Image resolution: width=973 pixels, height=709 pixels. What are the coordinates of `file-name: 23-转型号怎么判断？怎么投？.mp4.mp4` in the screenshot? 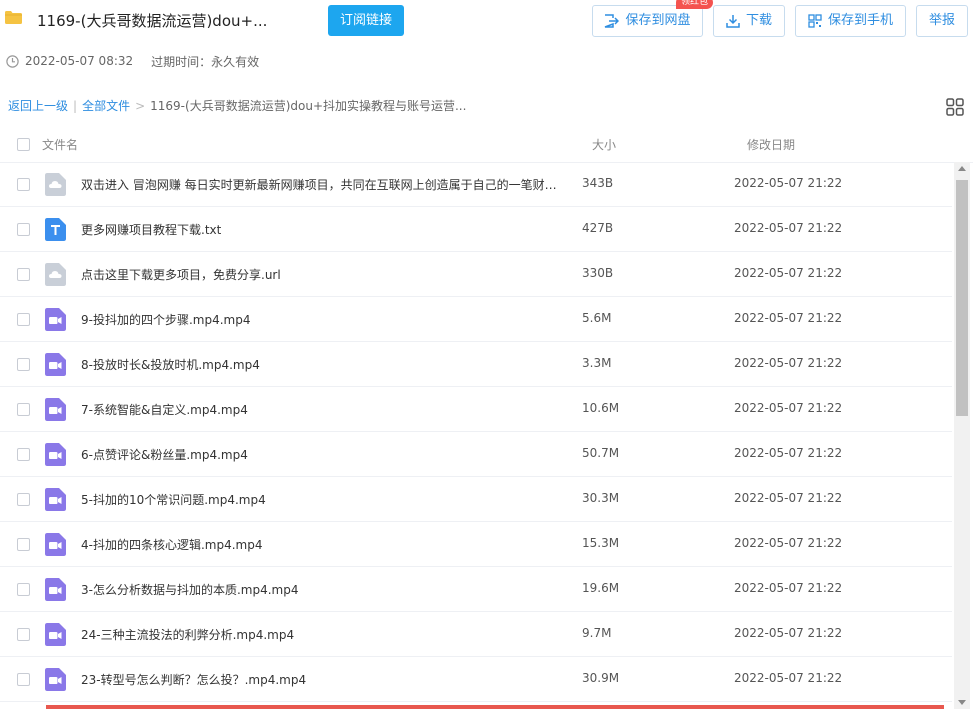 It's located at (193, 679).